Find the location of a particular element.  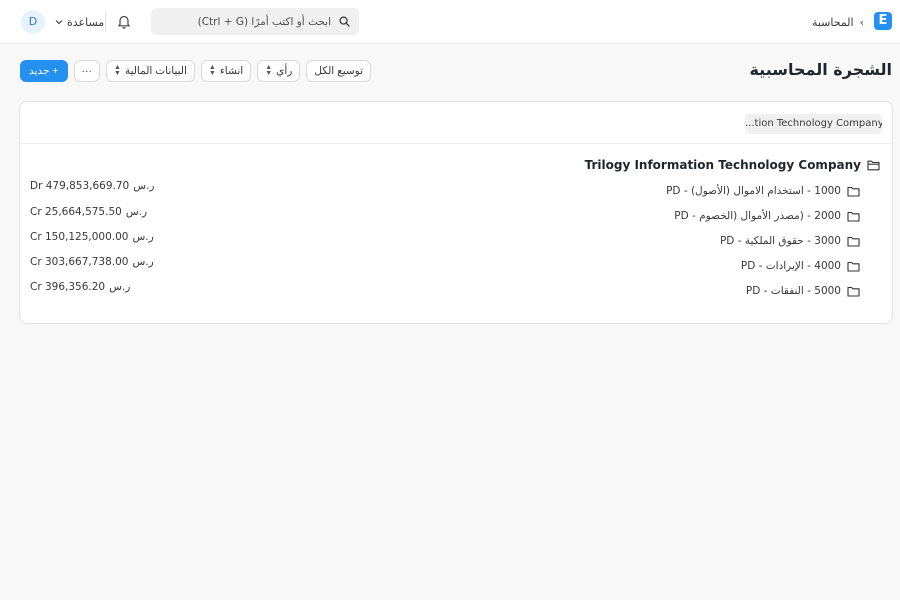

search-bar: ابحث أو اكتب أمرًا (Ctrl + G) is located at coordinates (255, 21).